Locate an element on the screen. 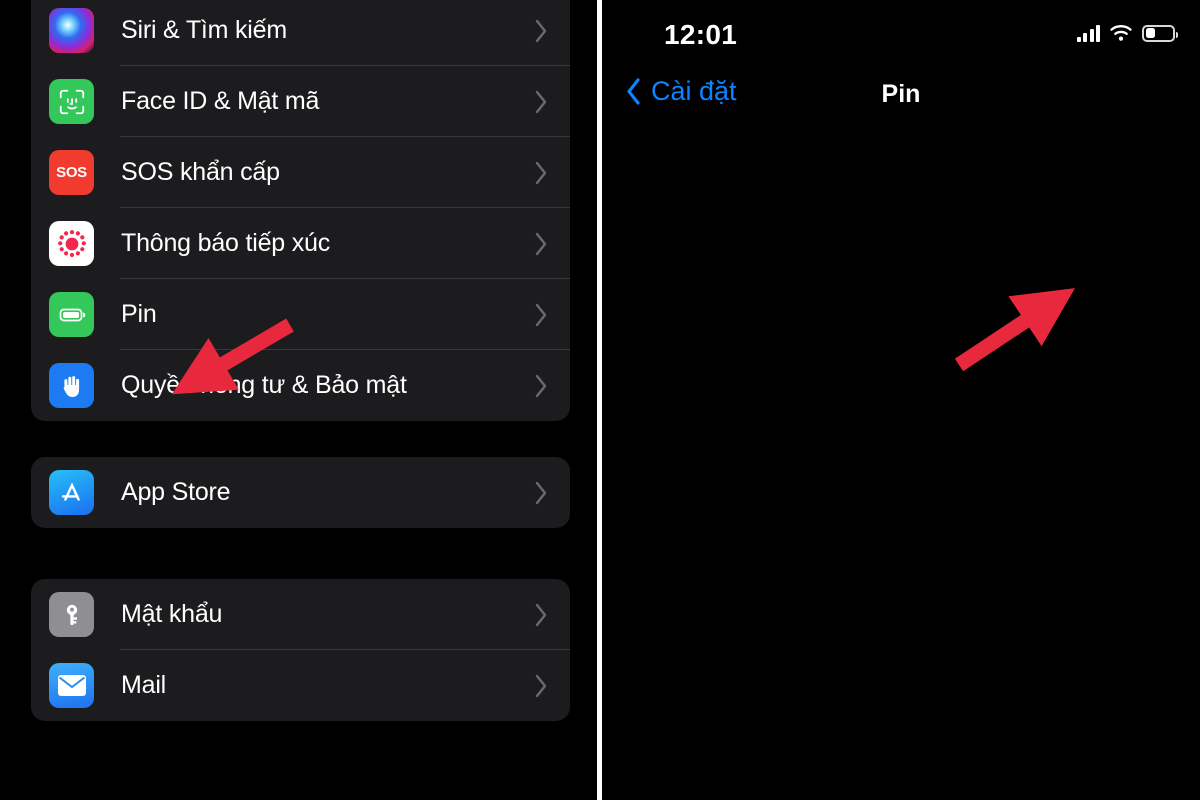 This screenshot has height=800, width=1200. battery-status-icon is located at coordinates (1160, 33).